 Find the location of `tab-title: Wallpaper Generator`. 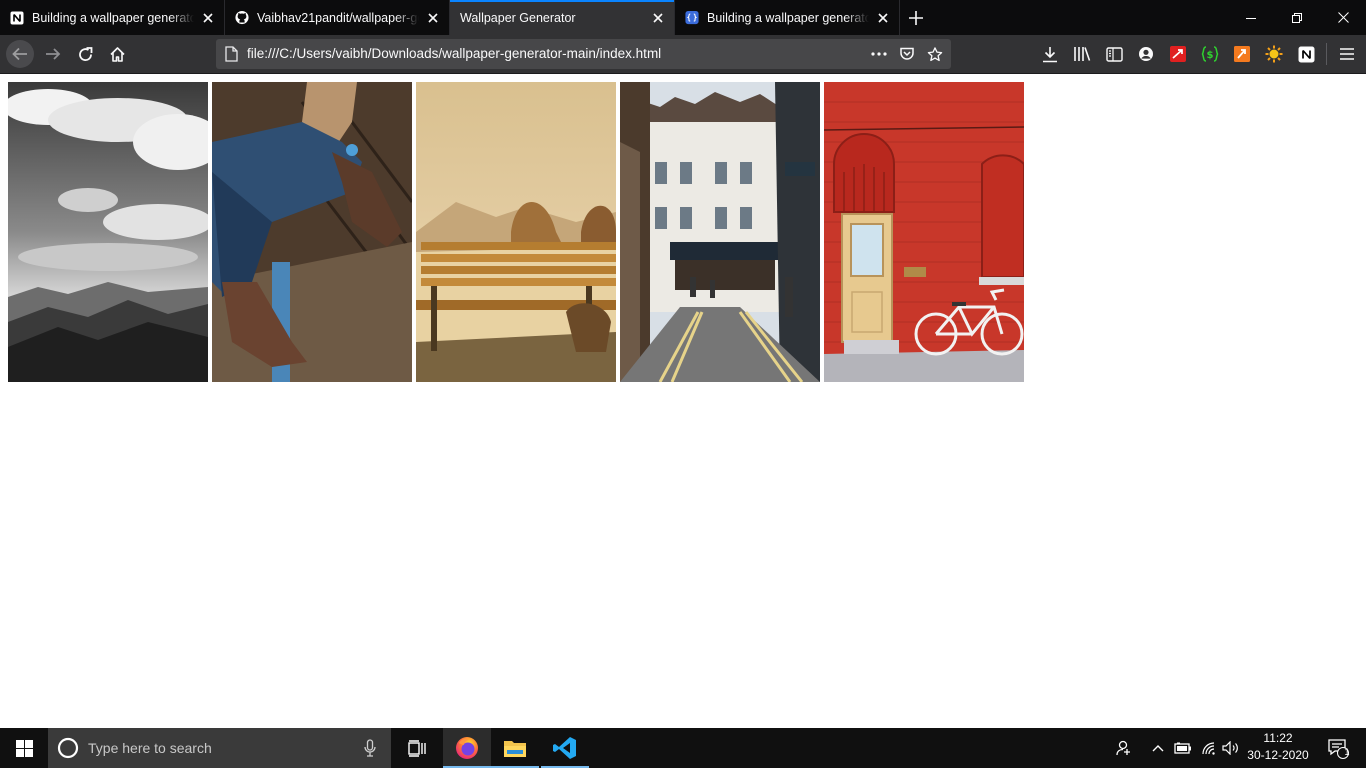

tab-title: Wallpaper Generator is located at coordinates (518, 17).